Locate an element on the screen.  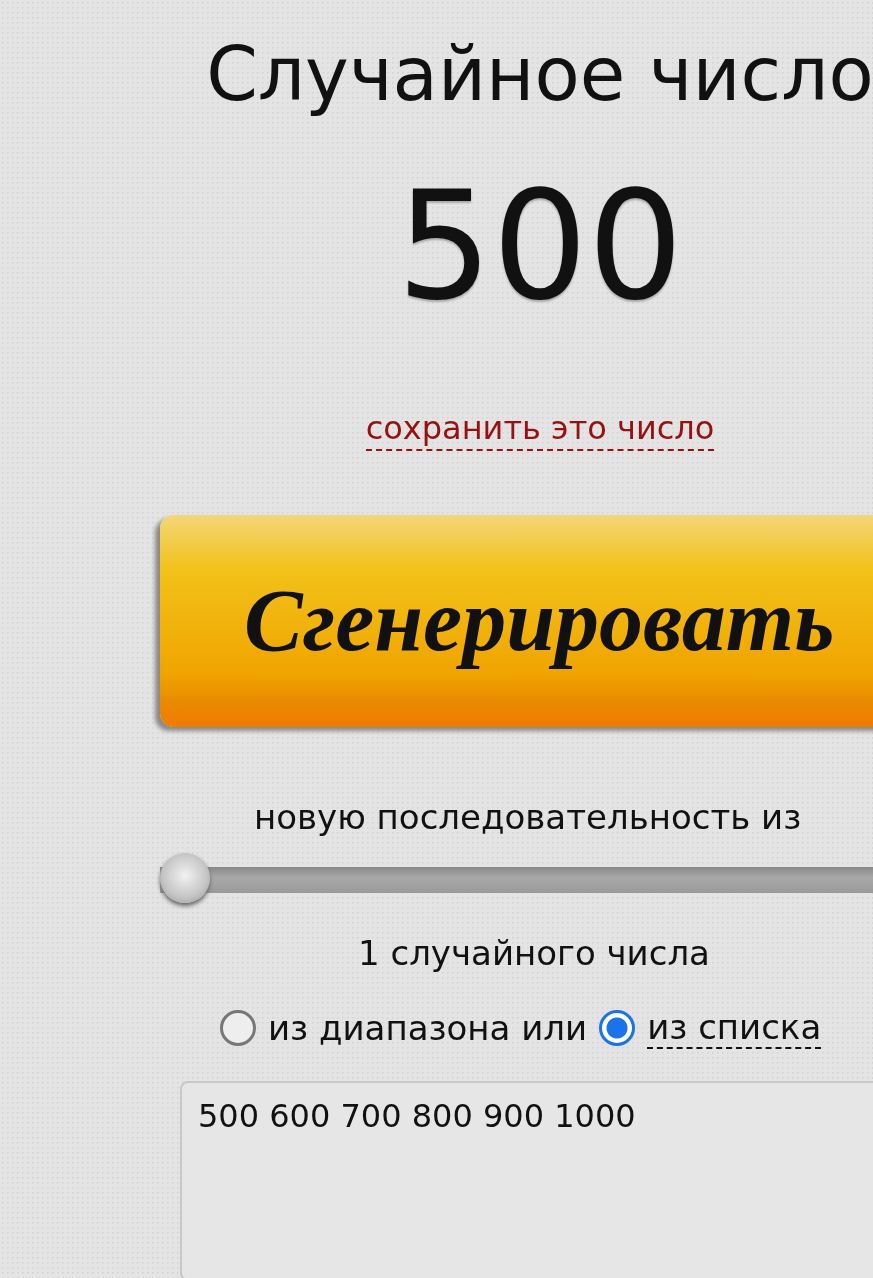
number-list-field: 500 600 700 800 900 1000 is located at coordinates (526, 1179).